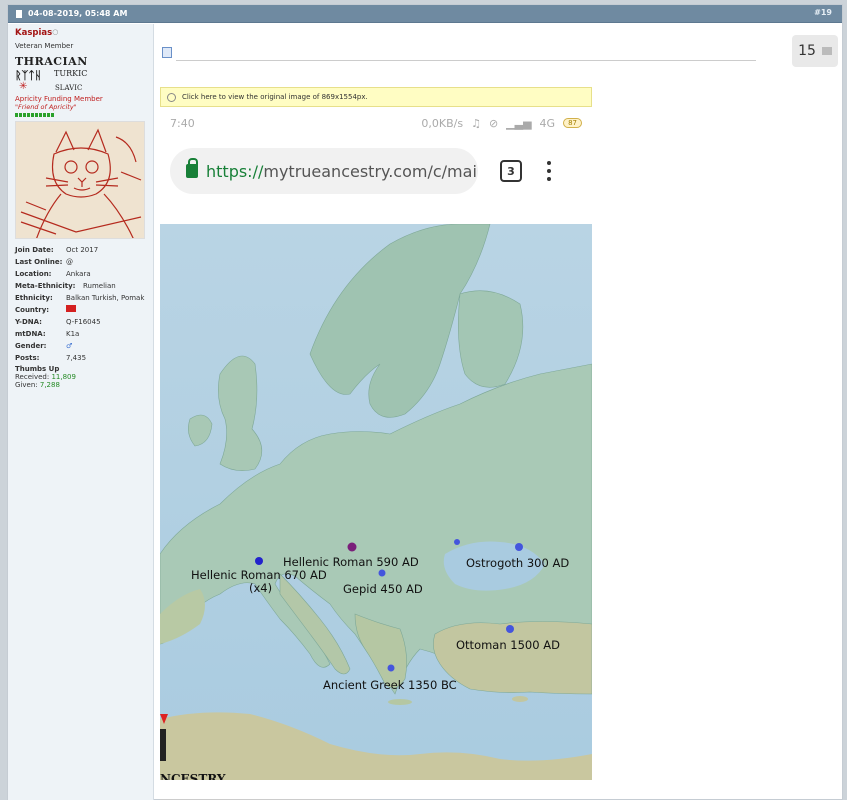 Image resolution: width=847 pixels, height=800 pixels. I want to click on counter-value: 15, so click(807, 51).